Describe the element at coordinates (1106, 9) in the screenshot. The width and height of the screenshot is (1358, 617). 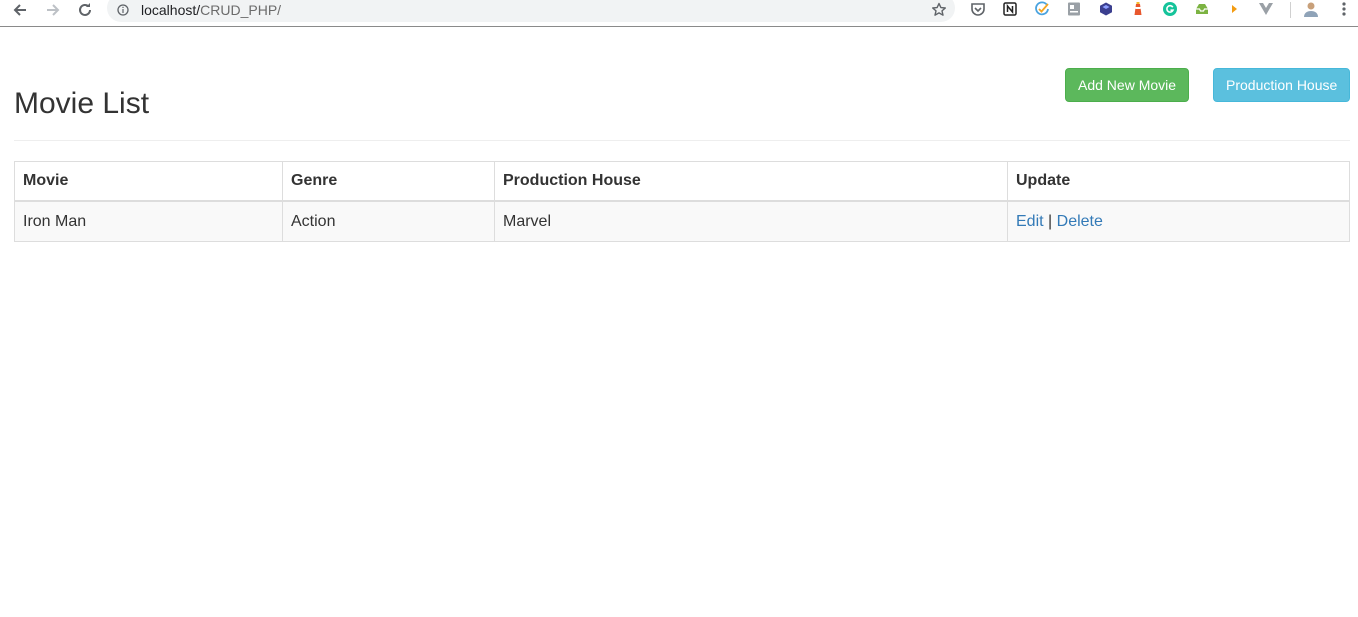
I see `cube-extension-icon` at that location.